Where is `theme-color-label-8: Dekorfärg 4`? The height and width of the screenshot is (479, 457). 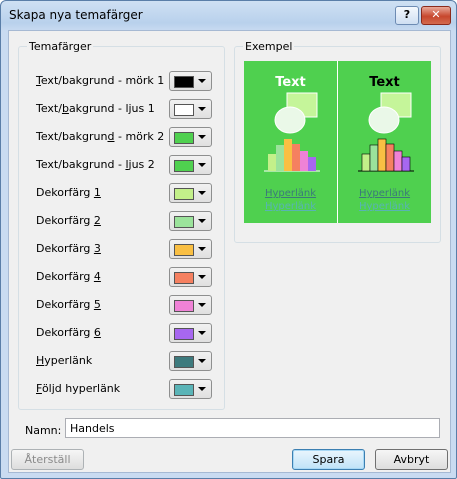 theme-color-label-8: Dekorfärg 4 is located at coordinates (68, 276).